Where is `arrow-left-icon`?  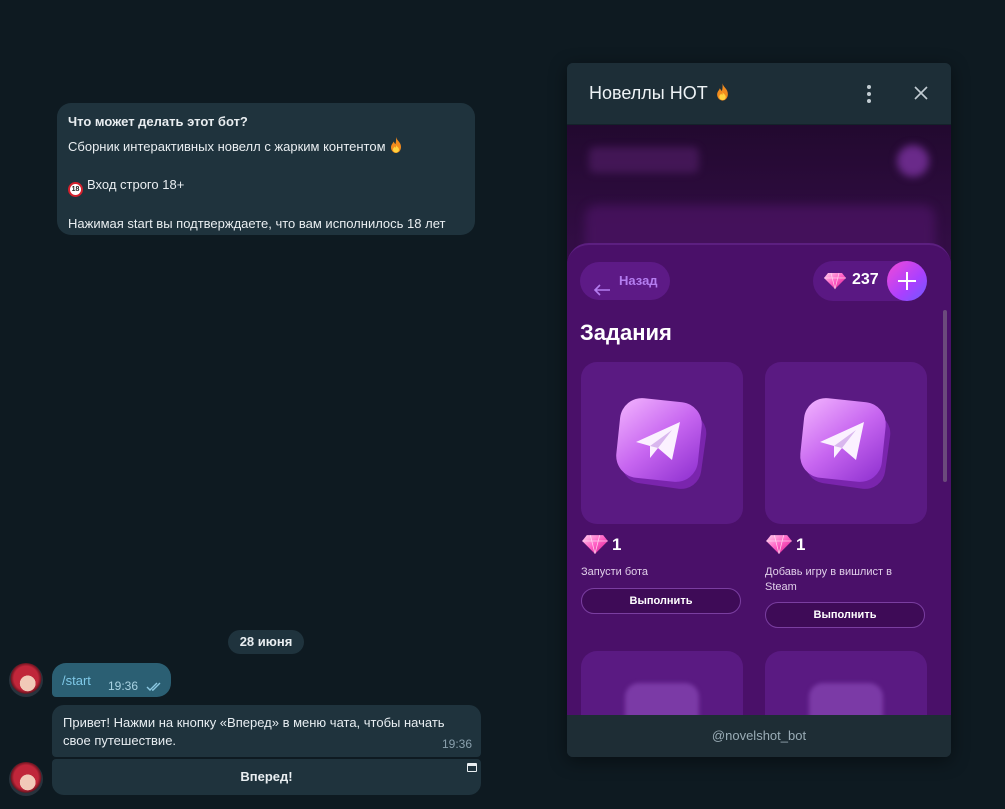
arrow-left-icon is located at coordinates (602, 293).